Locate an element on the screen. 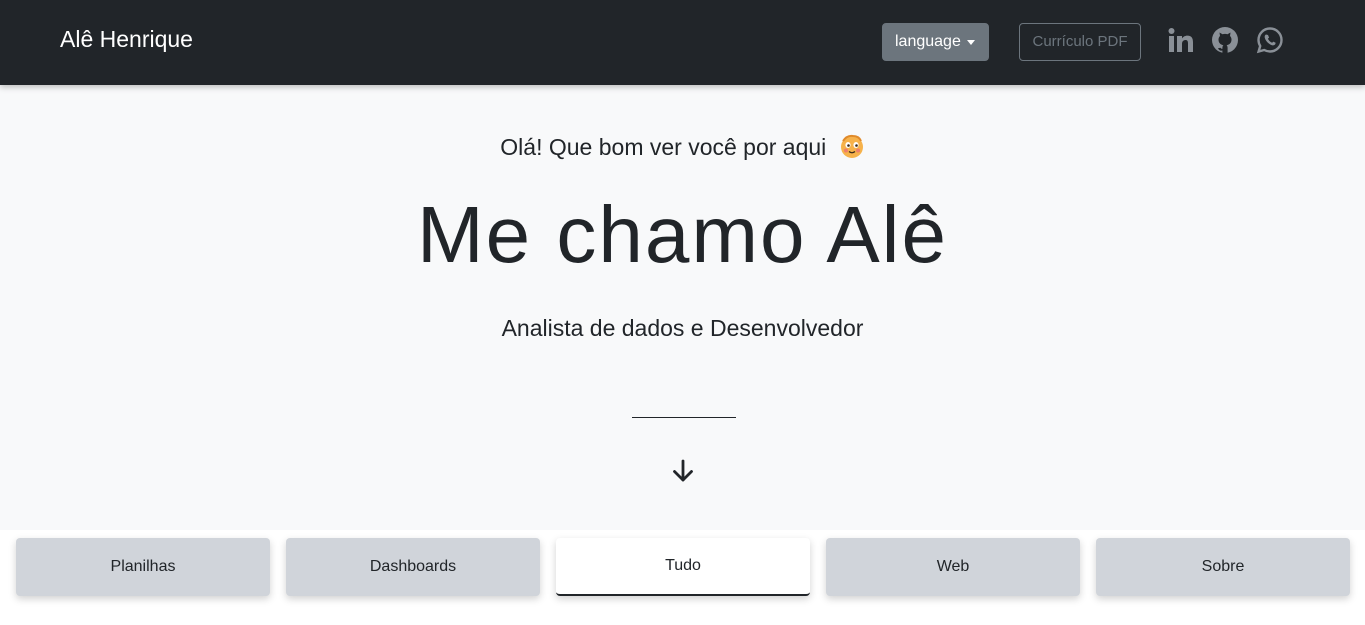 The image size is (1365, 625). whatsapp-icon is located at coordinates (1270, 40).